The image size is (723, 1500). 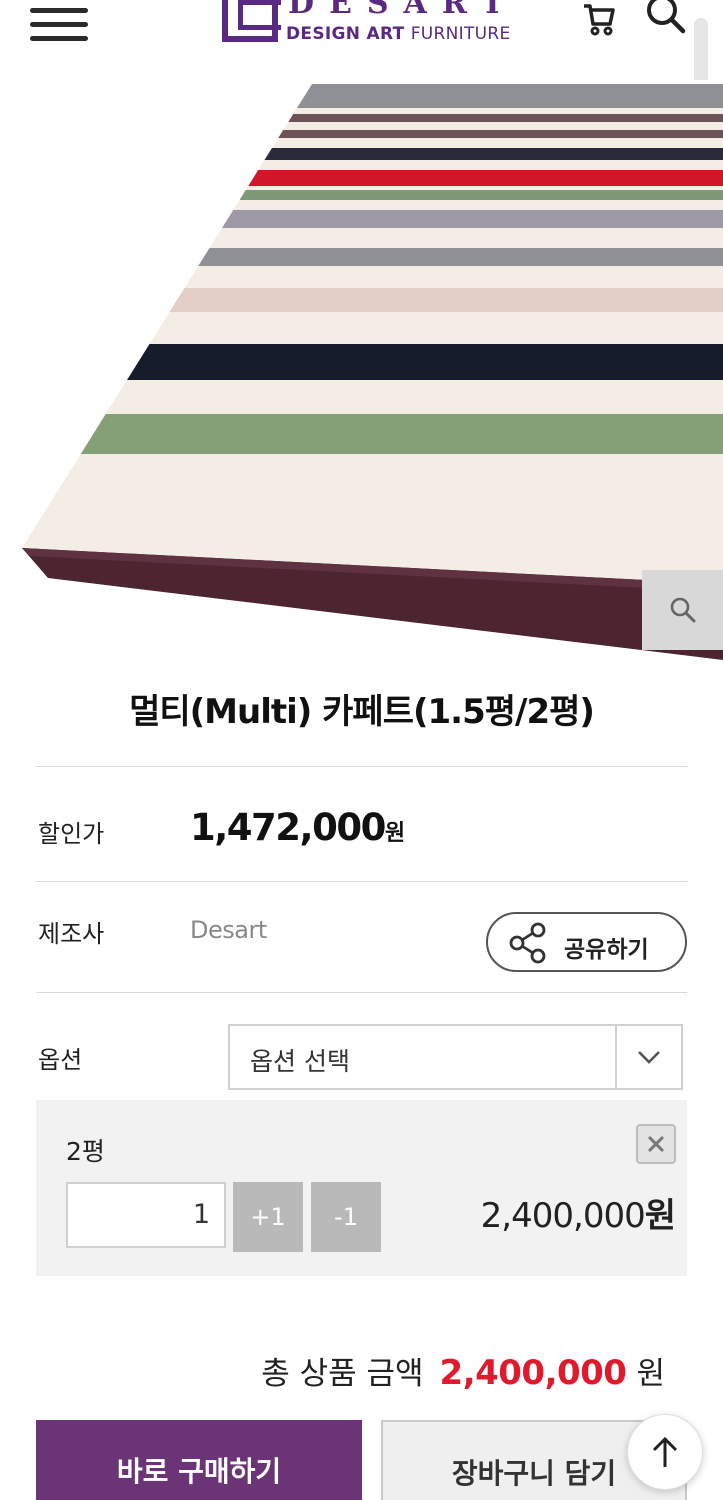 I want to click on share-button: 공유하기, so click(x=586, y=942).